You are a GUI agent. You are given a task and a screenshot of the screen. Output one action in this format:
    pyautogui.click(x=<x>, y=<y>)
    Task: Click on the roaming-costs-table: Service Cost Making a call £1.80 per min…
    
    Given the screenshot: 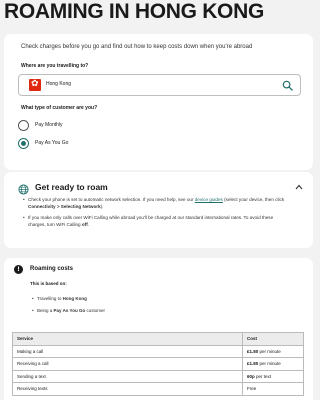 What is the action you would take?
    pyautogui.click(x=158, y=364)
    